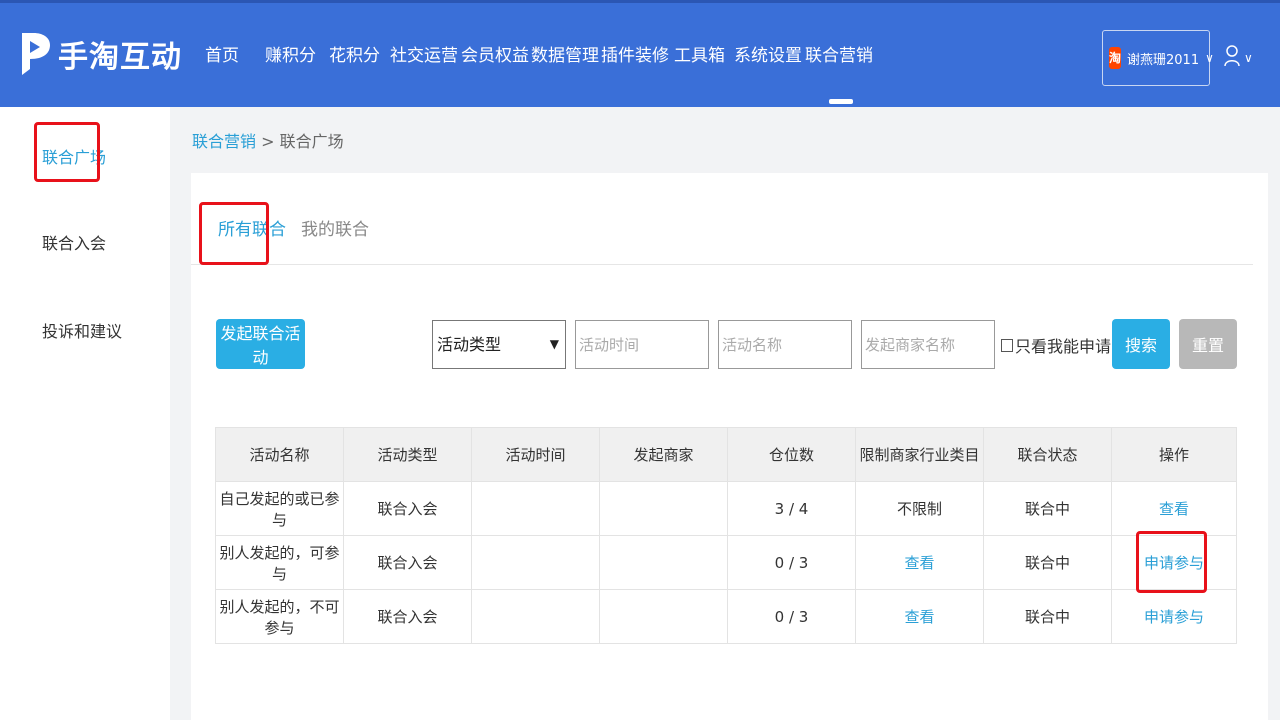 The width and height of the screenshot is (1280, 720). I want to click on col-activity-type: 活动类型, so click(407, 454).